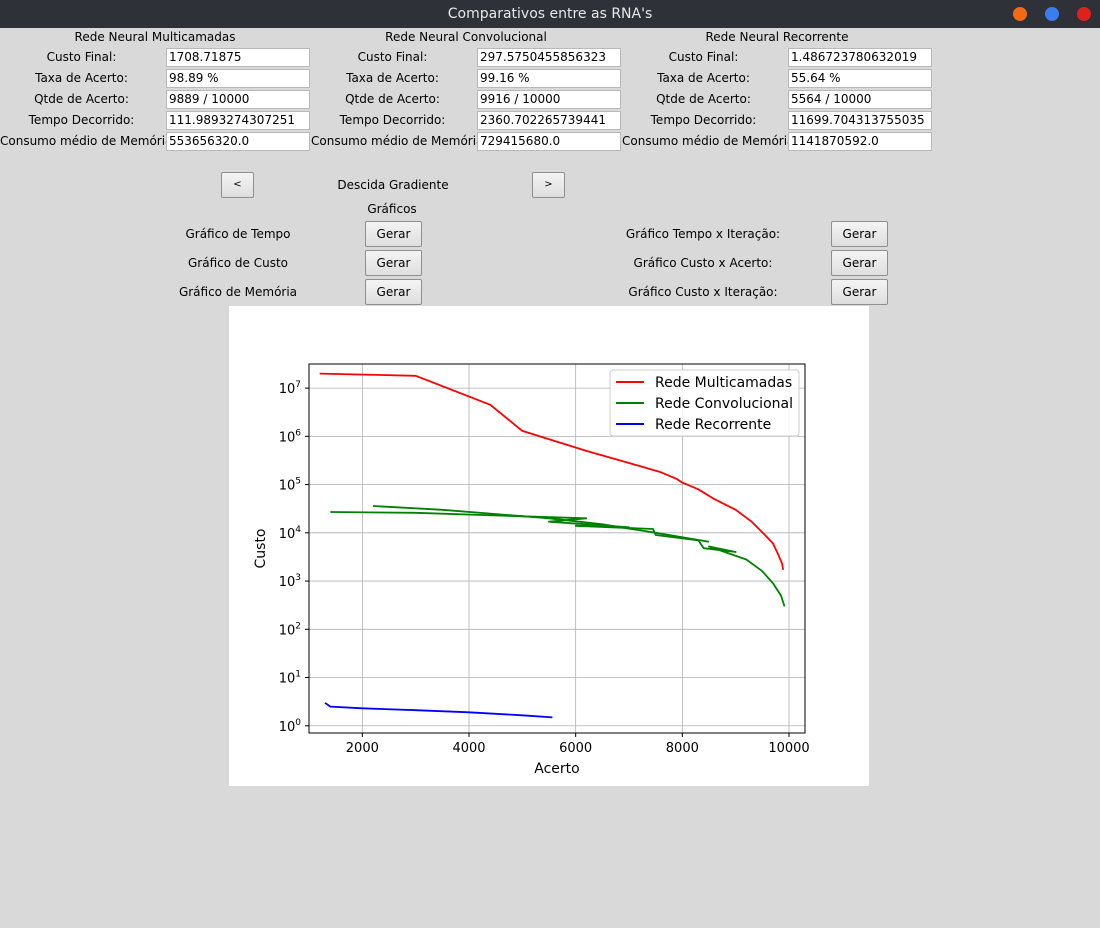  Describe the element at coordinates (238, 234) in the screenshot. I see `graph-label-left: Gráfico de Tempo` at that location.